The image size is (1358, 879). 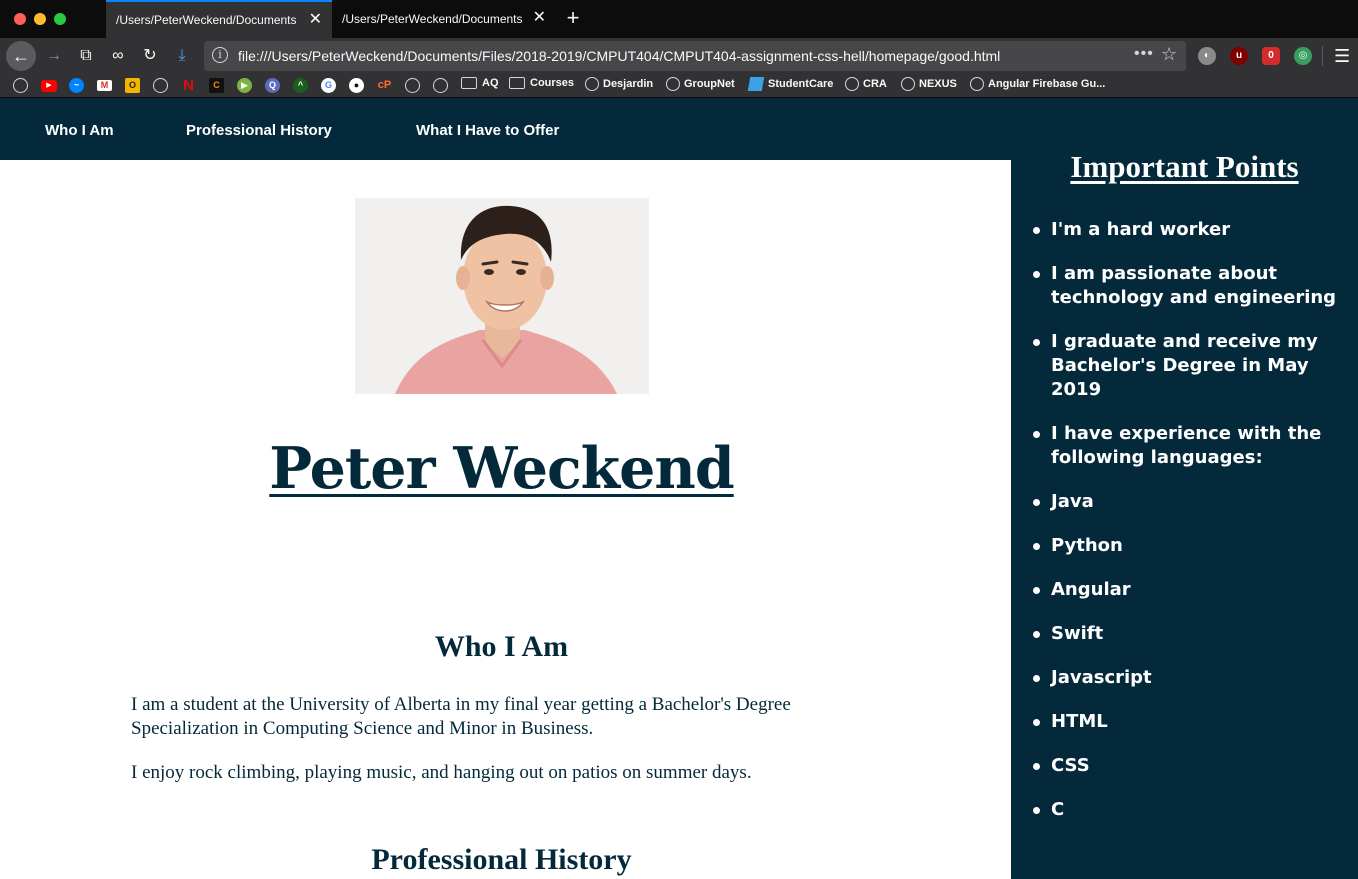 What do you see at coordinates (1191, 230) in the screenshot?
I see `list-item: I'm a hard worker` at bounding box center [1191, 230].